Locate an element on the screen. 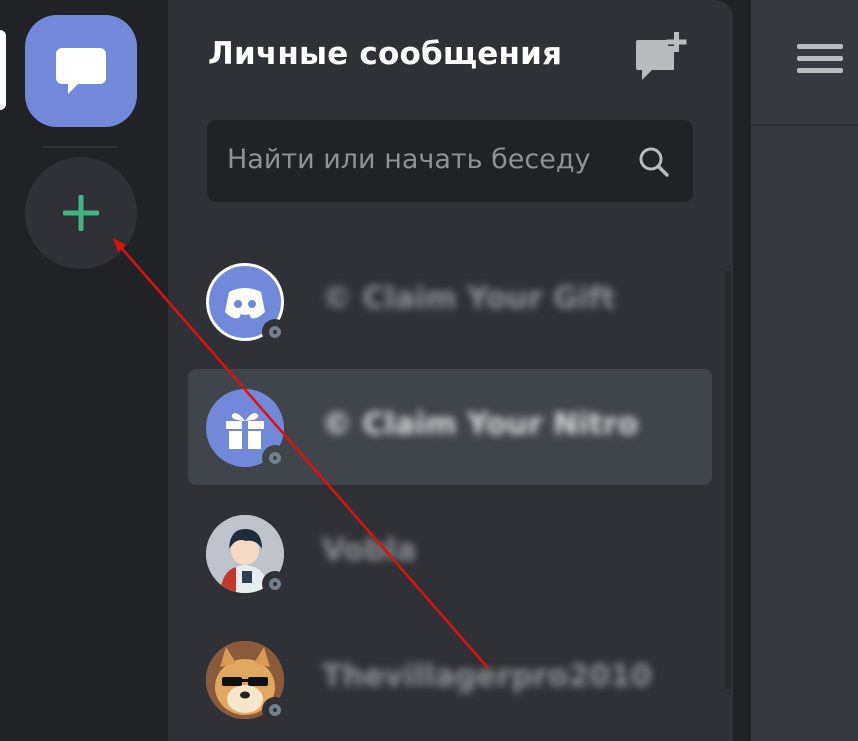  dm-name: © Claim Your Gift is located at coordinates (469, 298).